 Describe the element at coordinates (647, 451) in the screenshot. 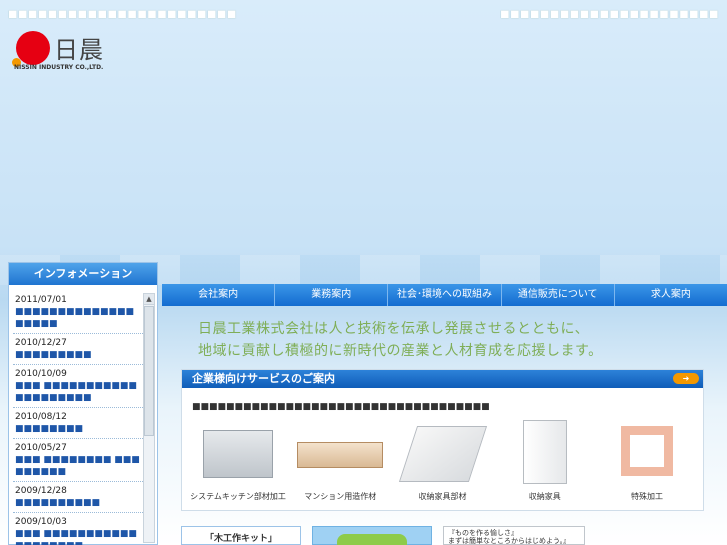

I see `special-processing-image` at that location.